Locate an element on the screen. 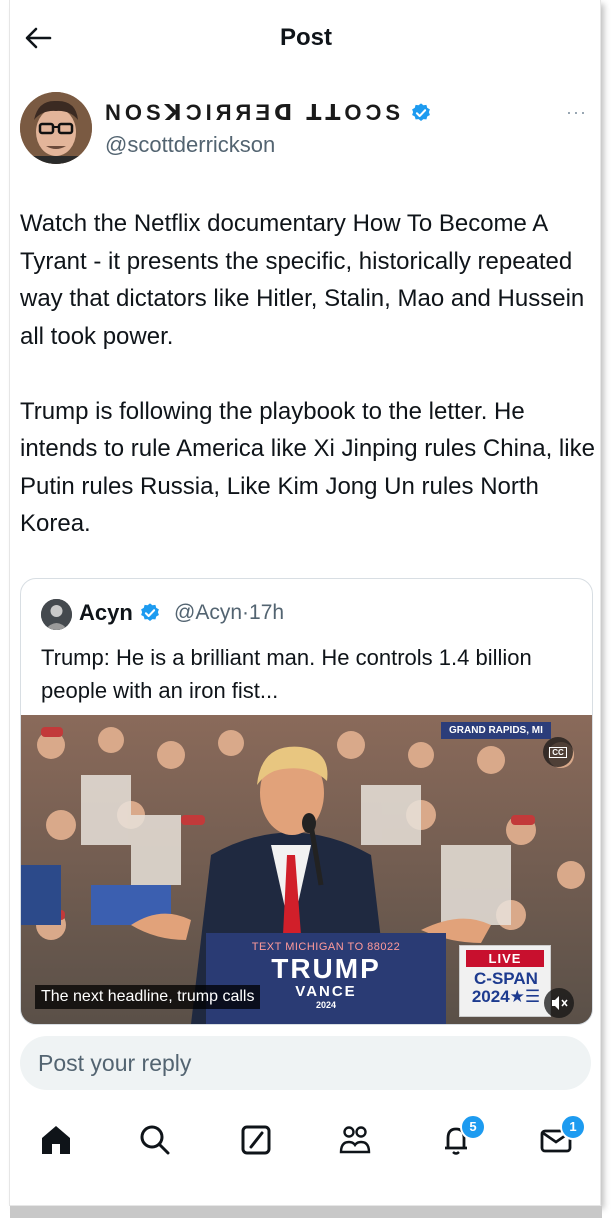 The width and height of the screenshot is (612, 1218). communities-icon is located at coordinates (355, 1140).